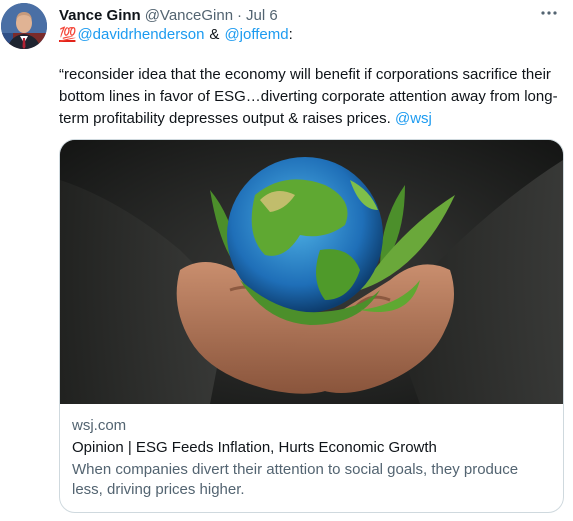 The image size is (573, 521). What do you see at coordinates (549, 13) in the screenshot?
I see `more-dots-icon` at bounding box center [549, 13].